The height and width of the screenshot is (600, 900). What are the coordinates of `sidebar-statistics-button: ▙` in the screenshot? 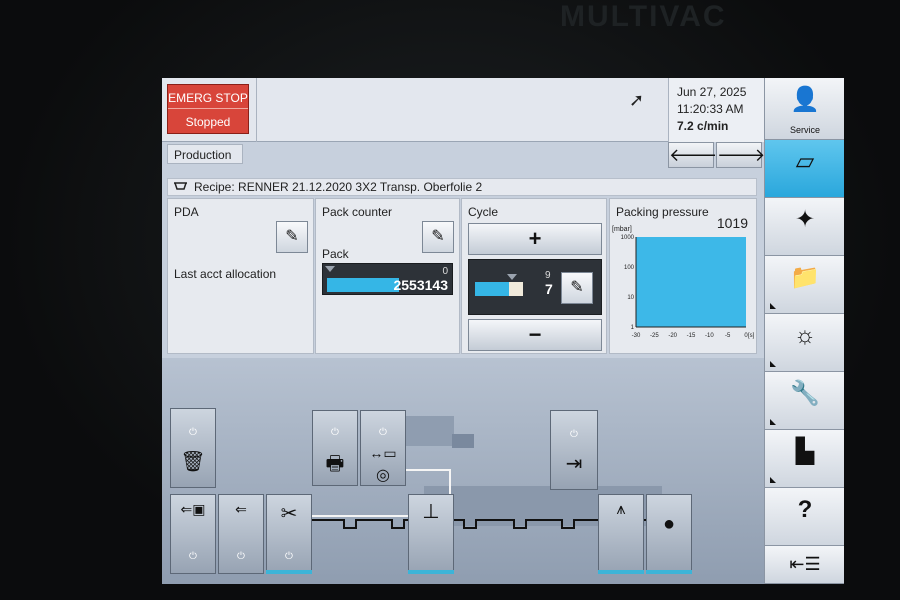 It's located at (804, 459).